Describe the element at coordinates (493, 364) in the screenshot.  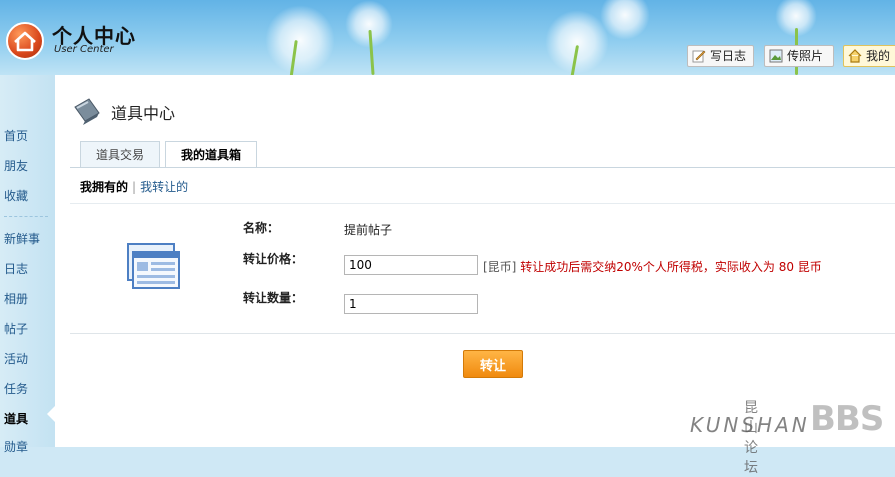
I see `transfer-button: 转让` at that location.